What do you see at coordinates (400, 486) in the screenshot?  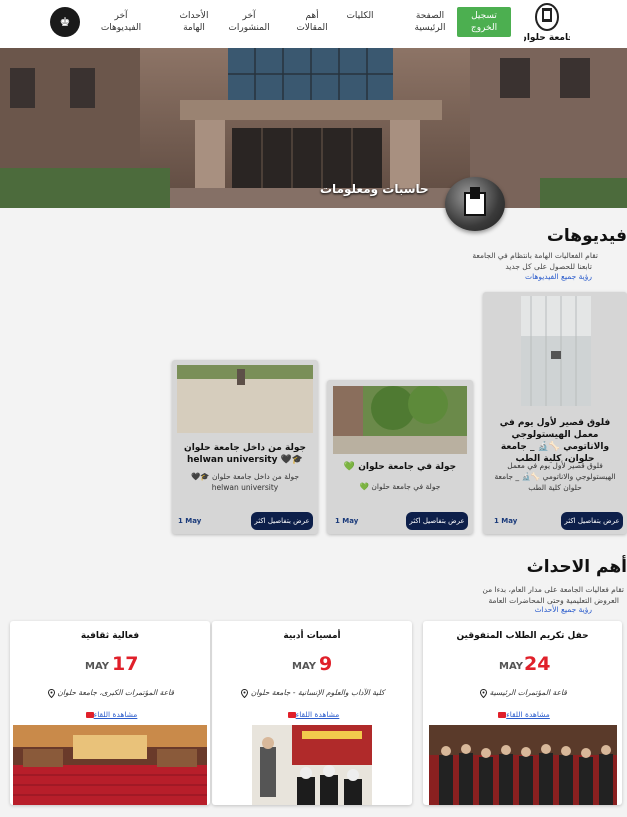 I see `video-card-desc: جولة في جامعة حلوان 💚` at bounding box center [400, 486].